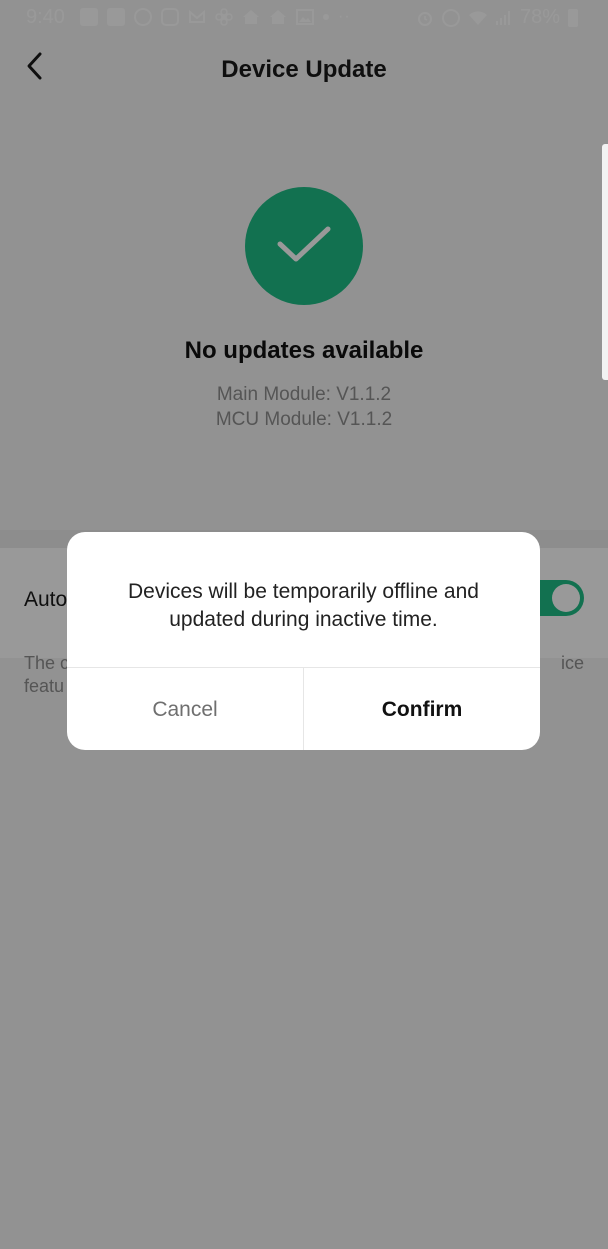 This screenshot has width=608, height=1249. I want to click on confirm-button: Confirm, so click(422, 709).